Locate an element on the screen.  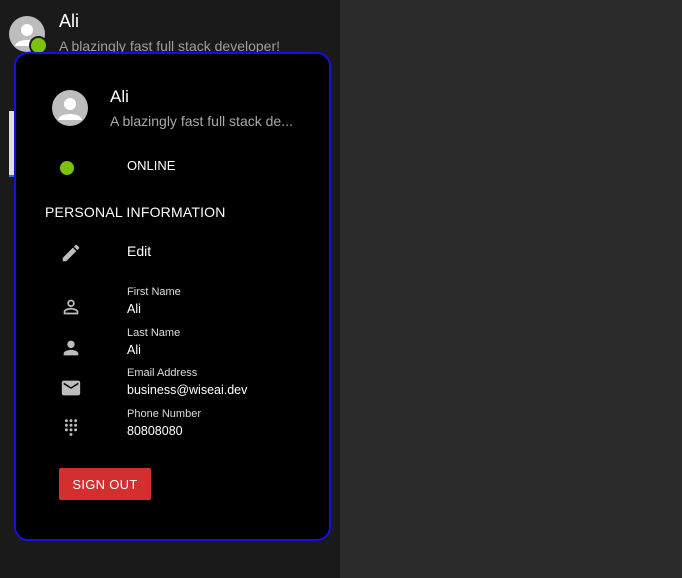
status-label: ONLINE is located at coordinates (151, 165).